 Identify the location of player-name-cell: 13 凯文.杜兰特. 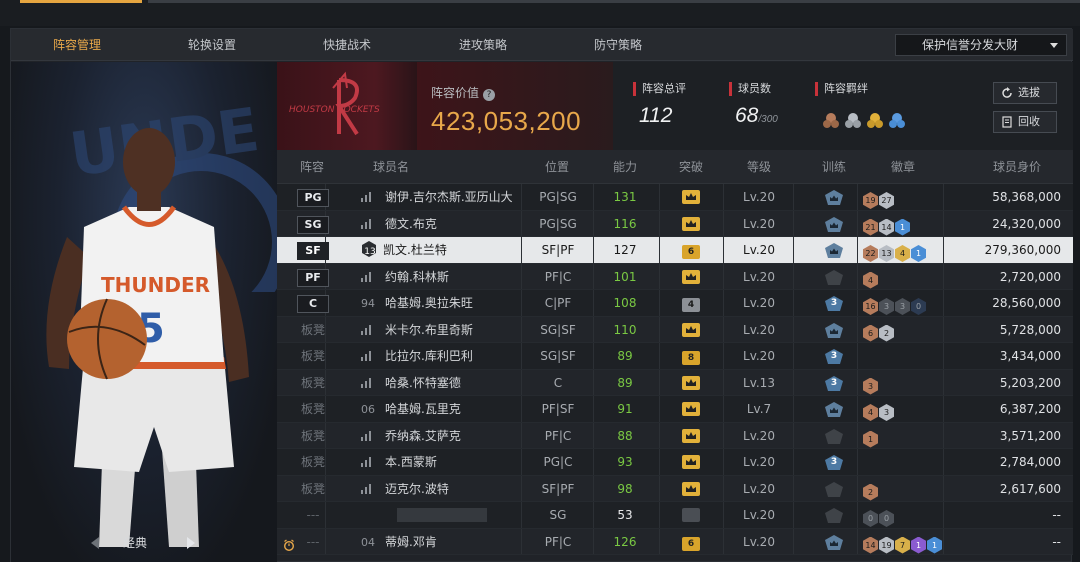
(440, 250).